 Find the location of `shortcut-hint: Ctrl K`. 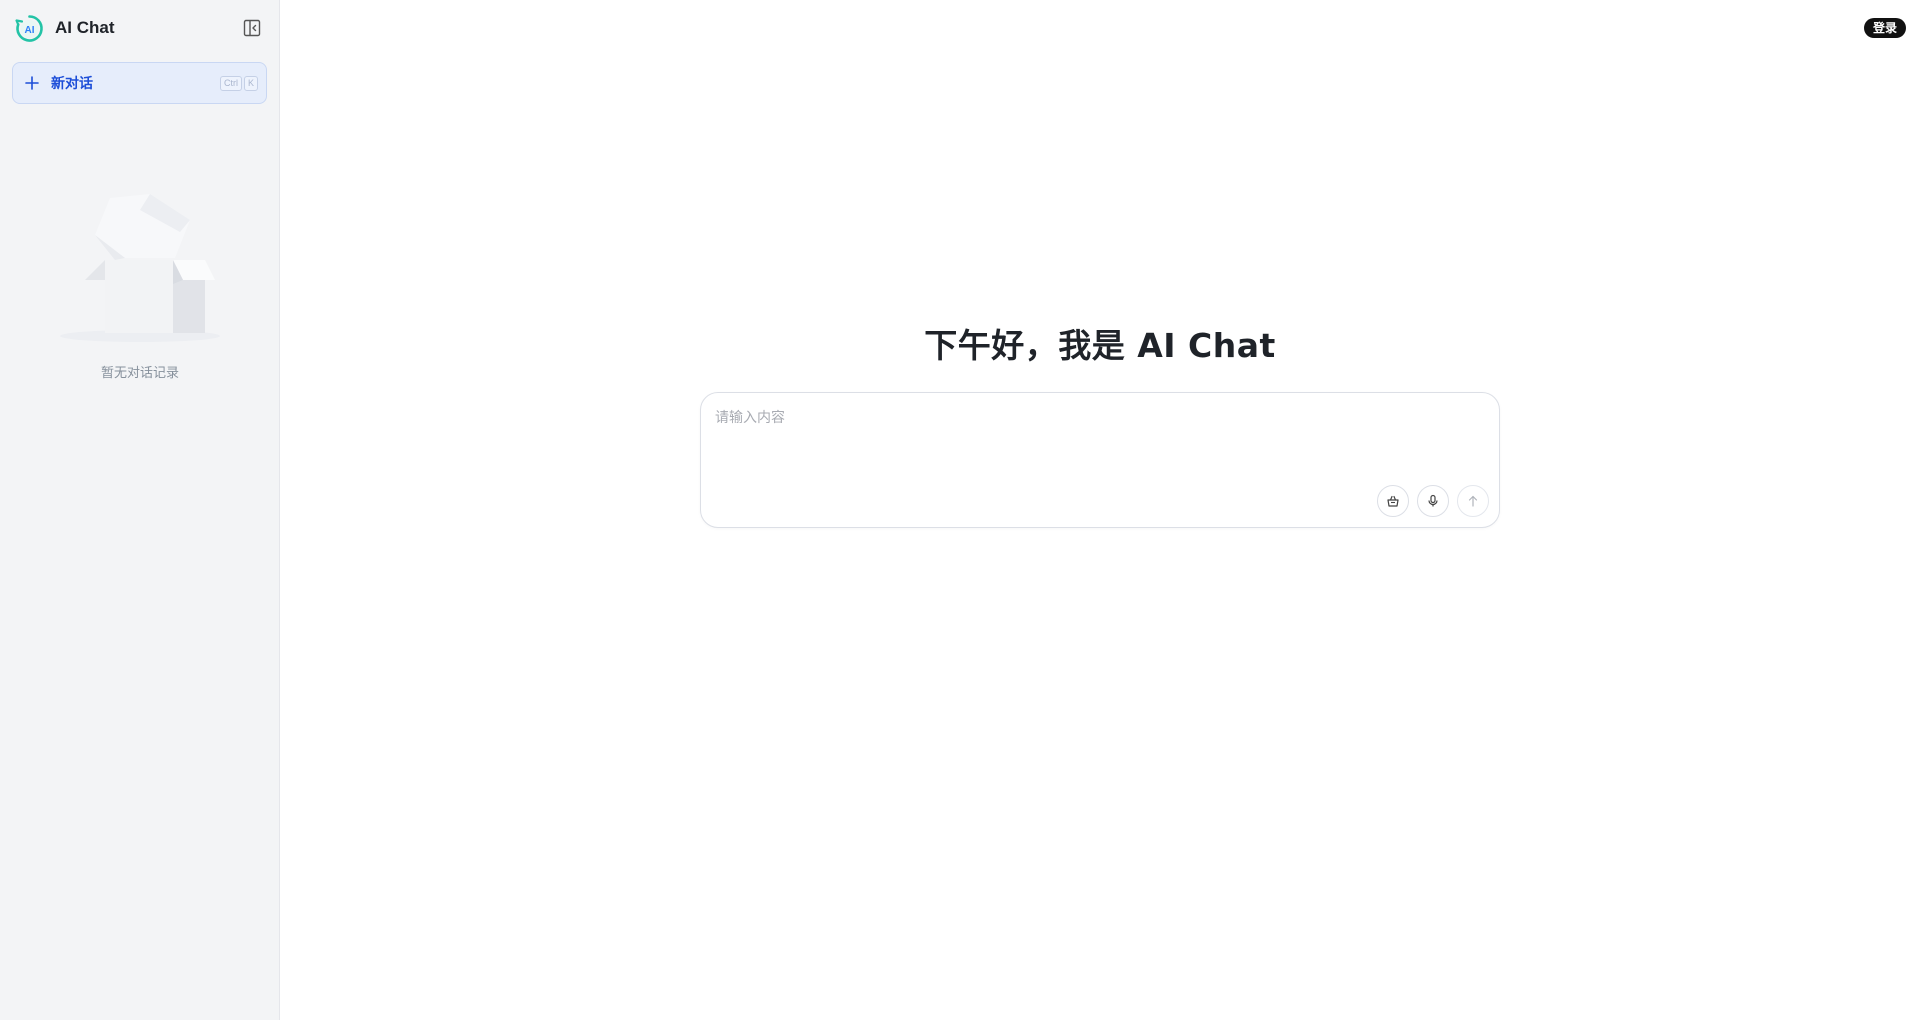

shortcut-hint: Ctrl K is located at coordinates (238, 83).